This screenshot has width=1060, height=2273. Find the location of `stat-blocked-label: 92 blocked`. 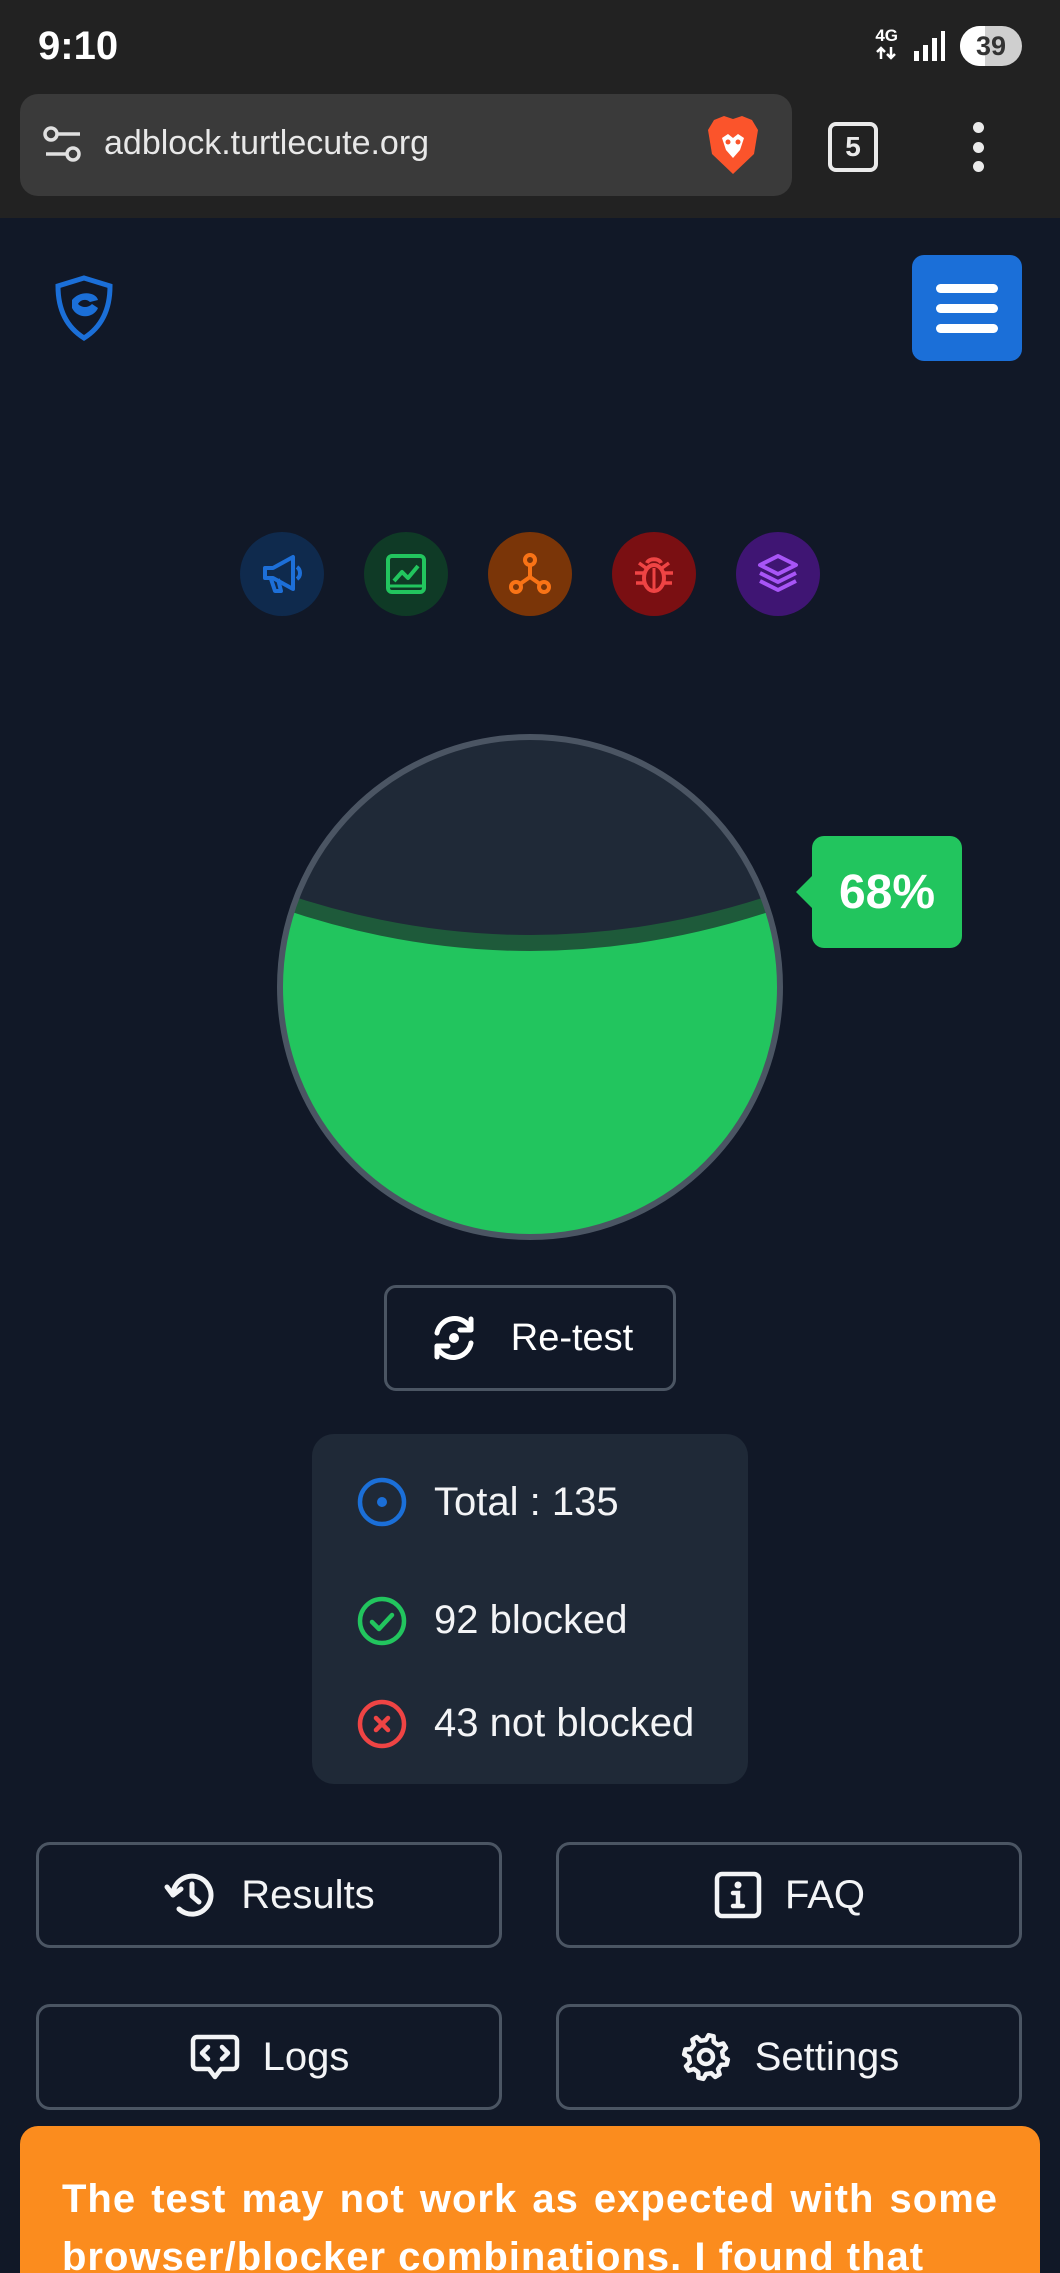

stat-blocked-label: 92 blocked is located at coordinates (531, 1620).